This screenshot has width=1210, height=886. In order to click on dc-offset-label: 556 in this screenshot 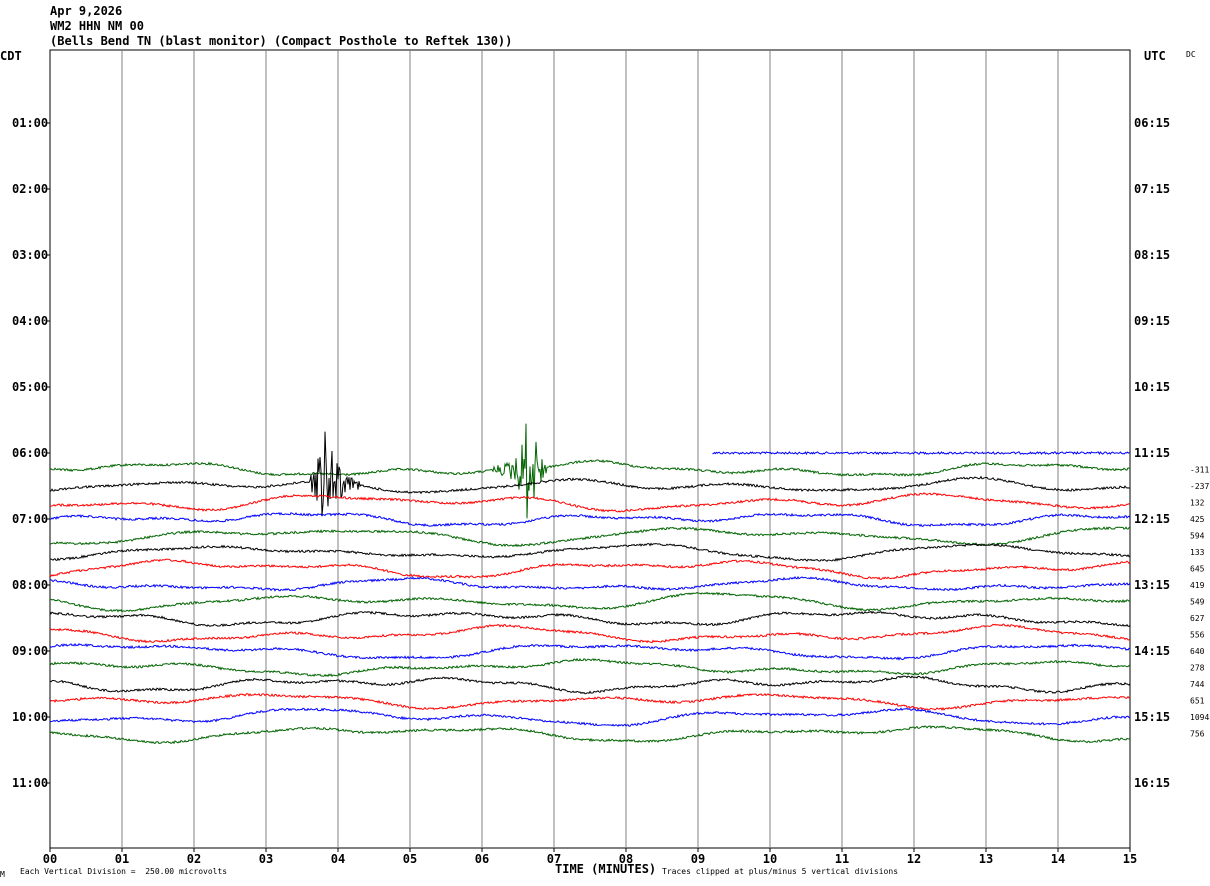, I will do `click(1197, 635)`.